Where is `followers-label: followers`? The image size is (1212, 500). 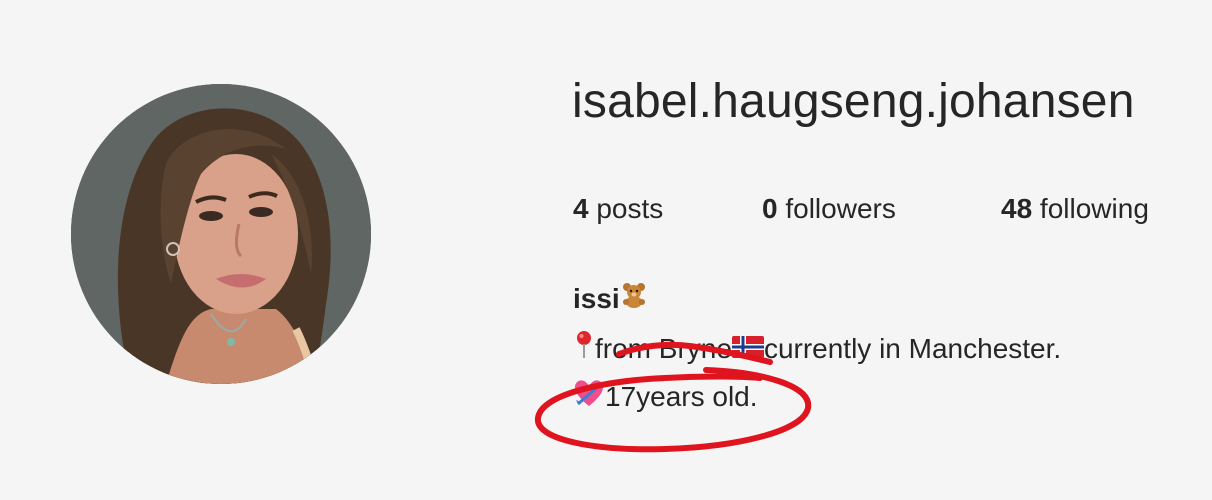 followers-label: followers is located at coordinates (836, 208).